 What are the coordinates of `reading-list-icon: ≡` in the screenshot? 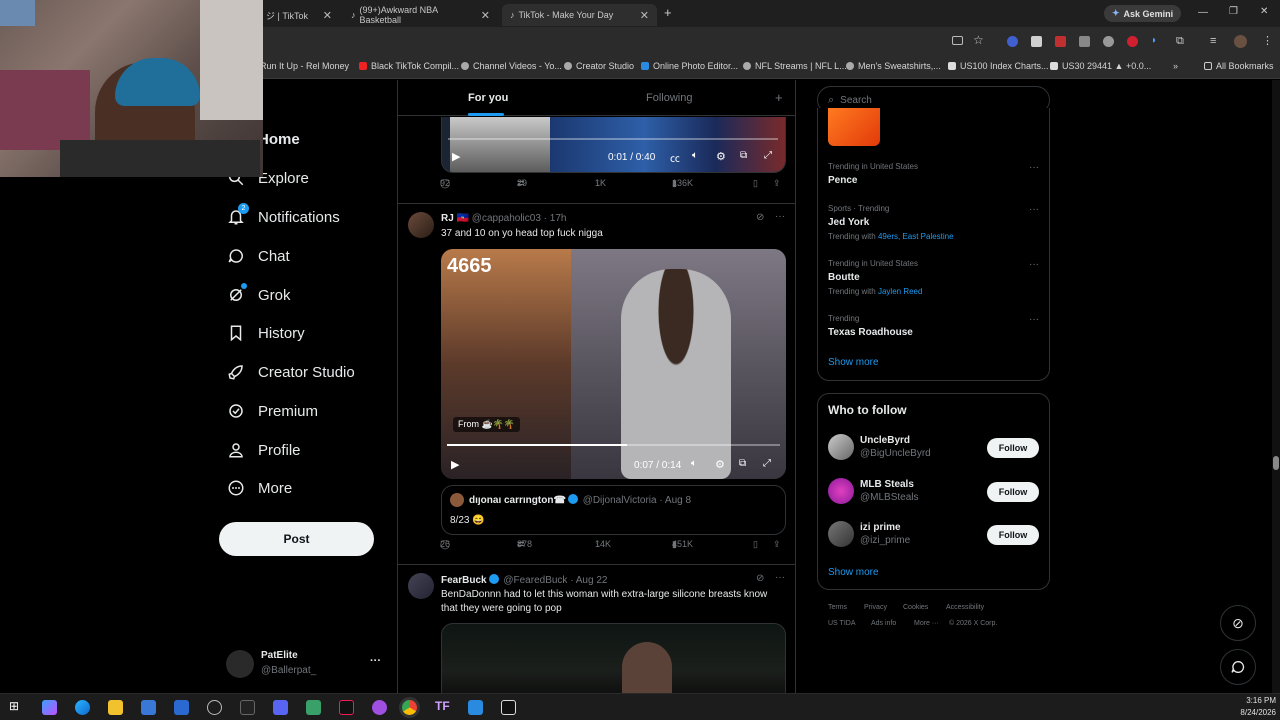 It's located at (1213, 41).